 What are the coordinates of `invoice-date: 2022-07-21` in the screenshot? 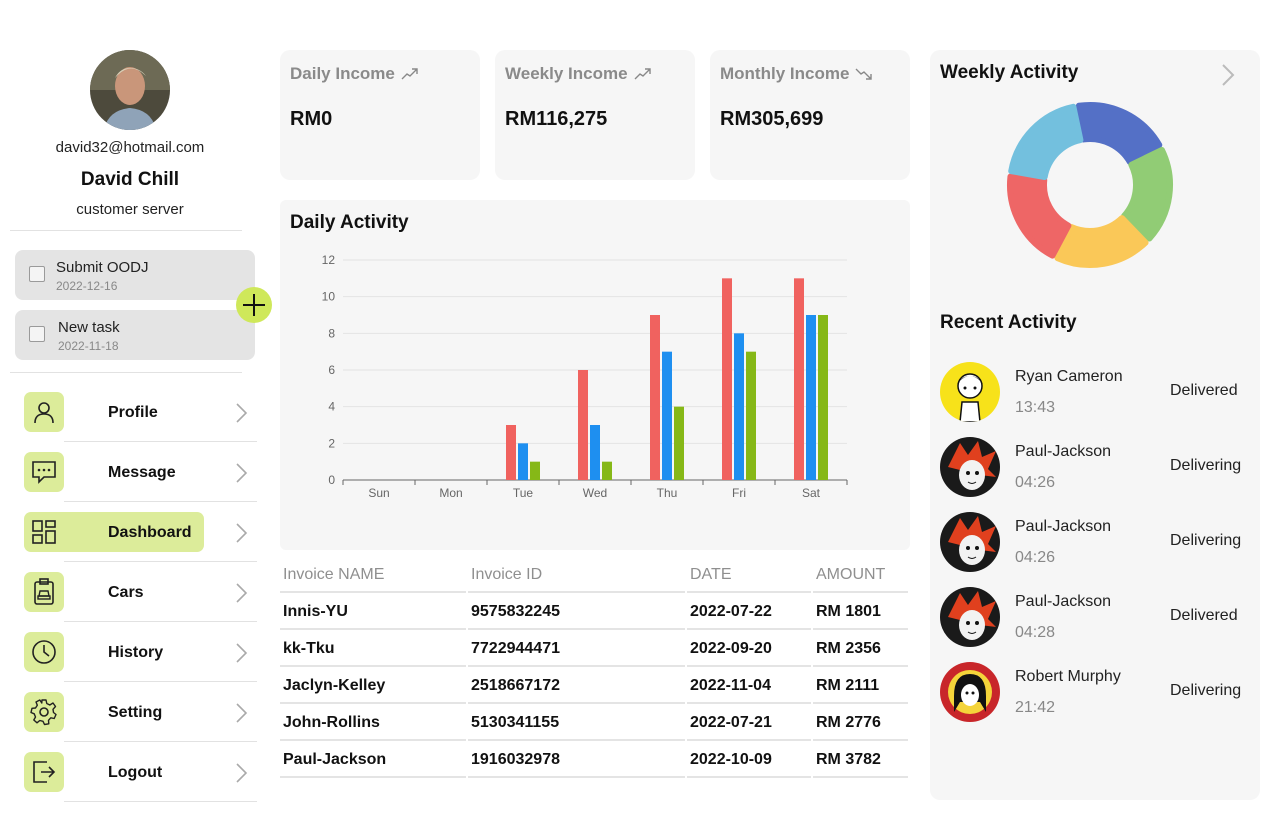 It's located at (749, 722).